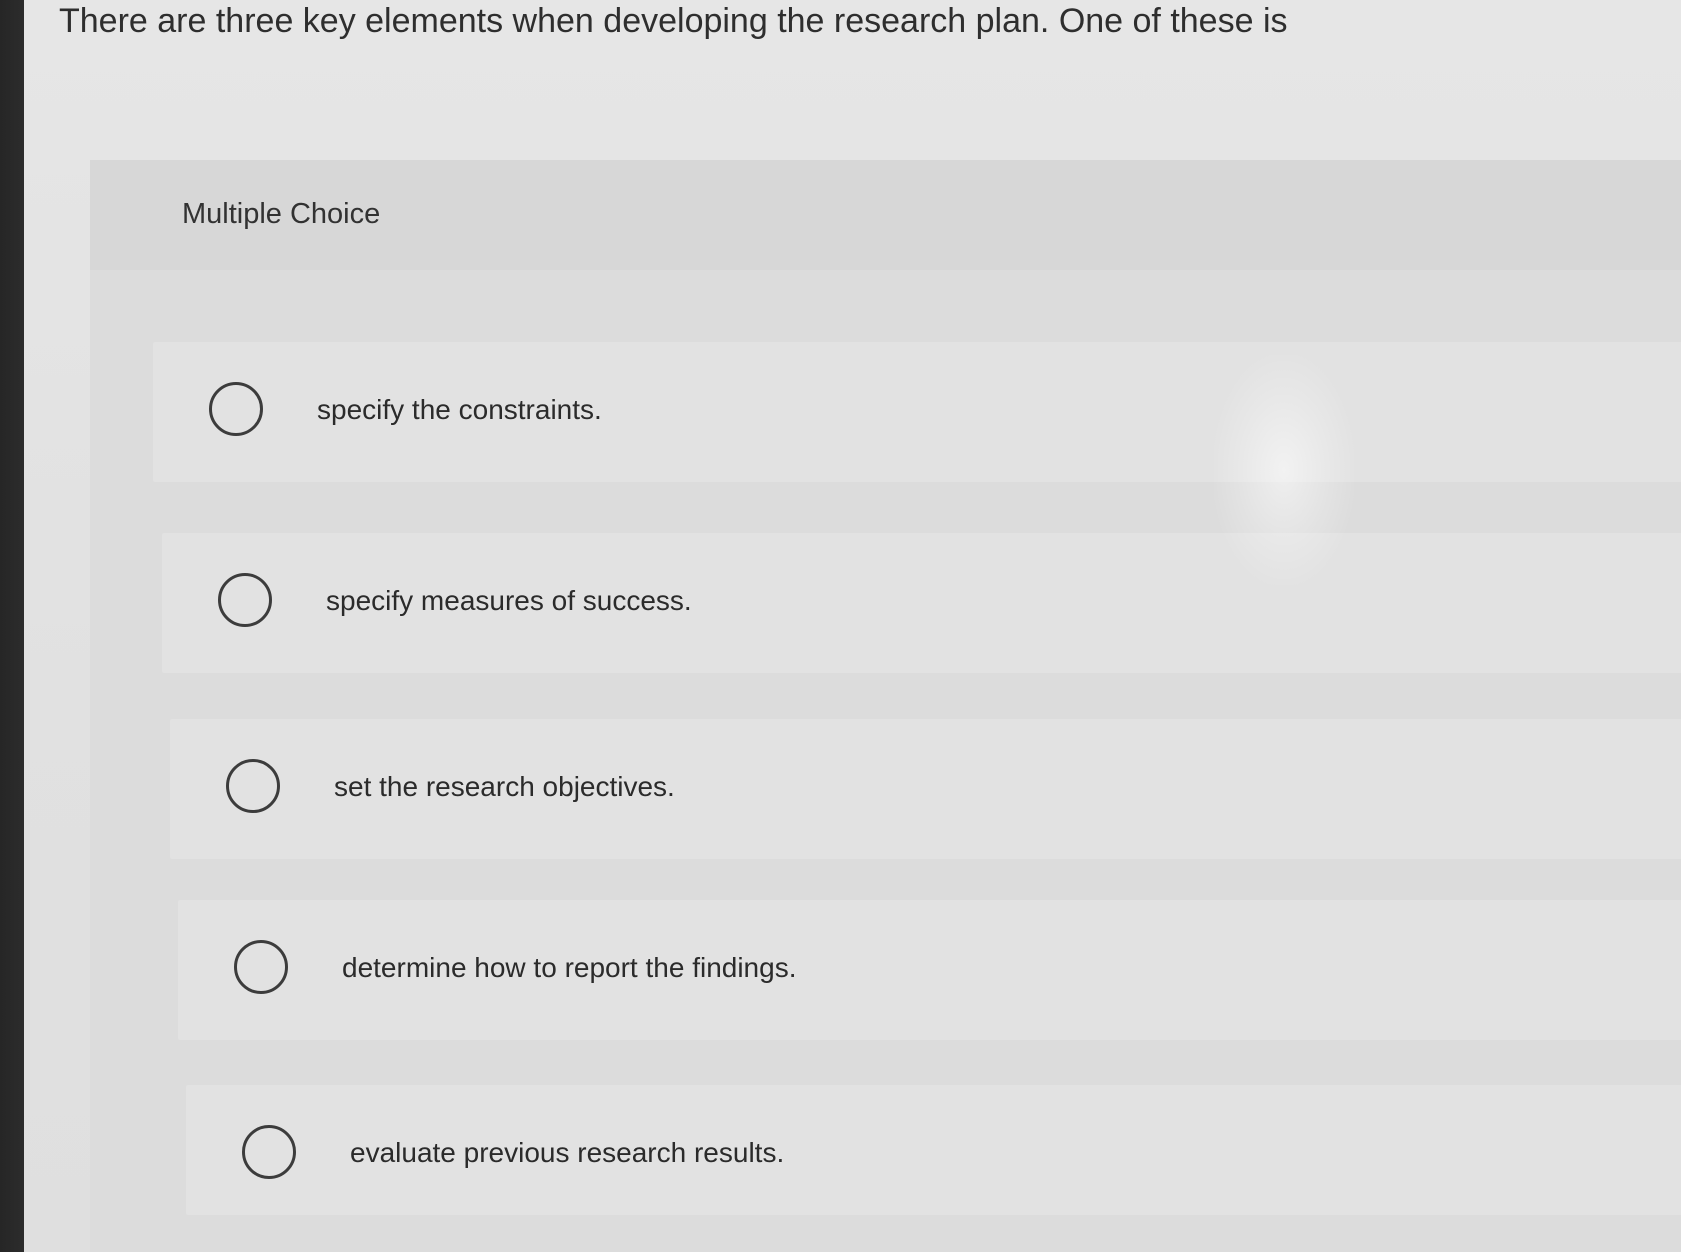  What do you see at coordinates (459, 409) in the screenshot?
I see `answer-option-label: specify the constraints.` at bounding box center [459, 409].